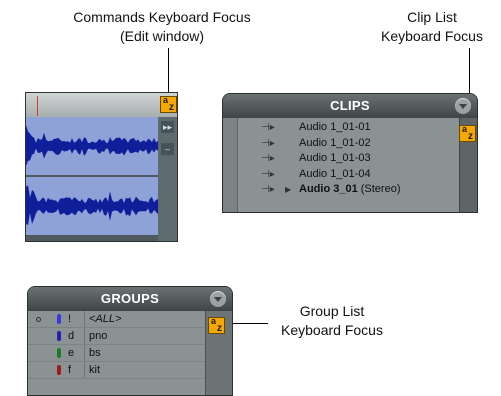  What do you see at coordinates (71, 336) in the screenshot?
I see `group-id-letter: d` at bounding box center [71, 336].